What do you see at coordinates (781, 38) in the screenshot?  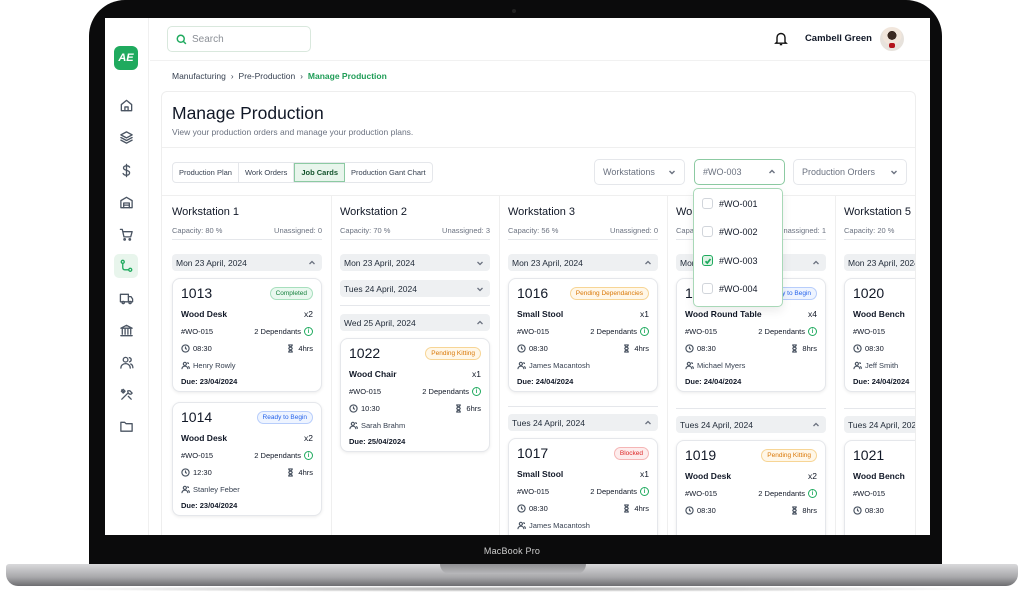 I see `notifications-button` at bounding box center [781, 38].